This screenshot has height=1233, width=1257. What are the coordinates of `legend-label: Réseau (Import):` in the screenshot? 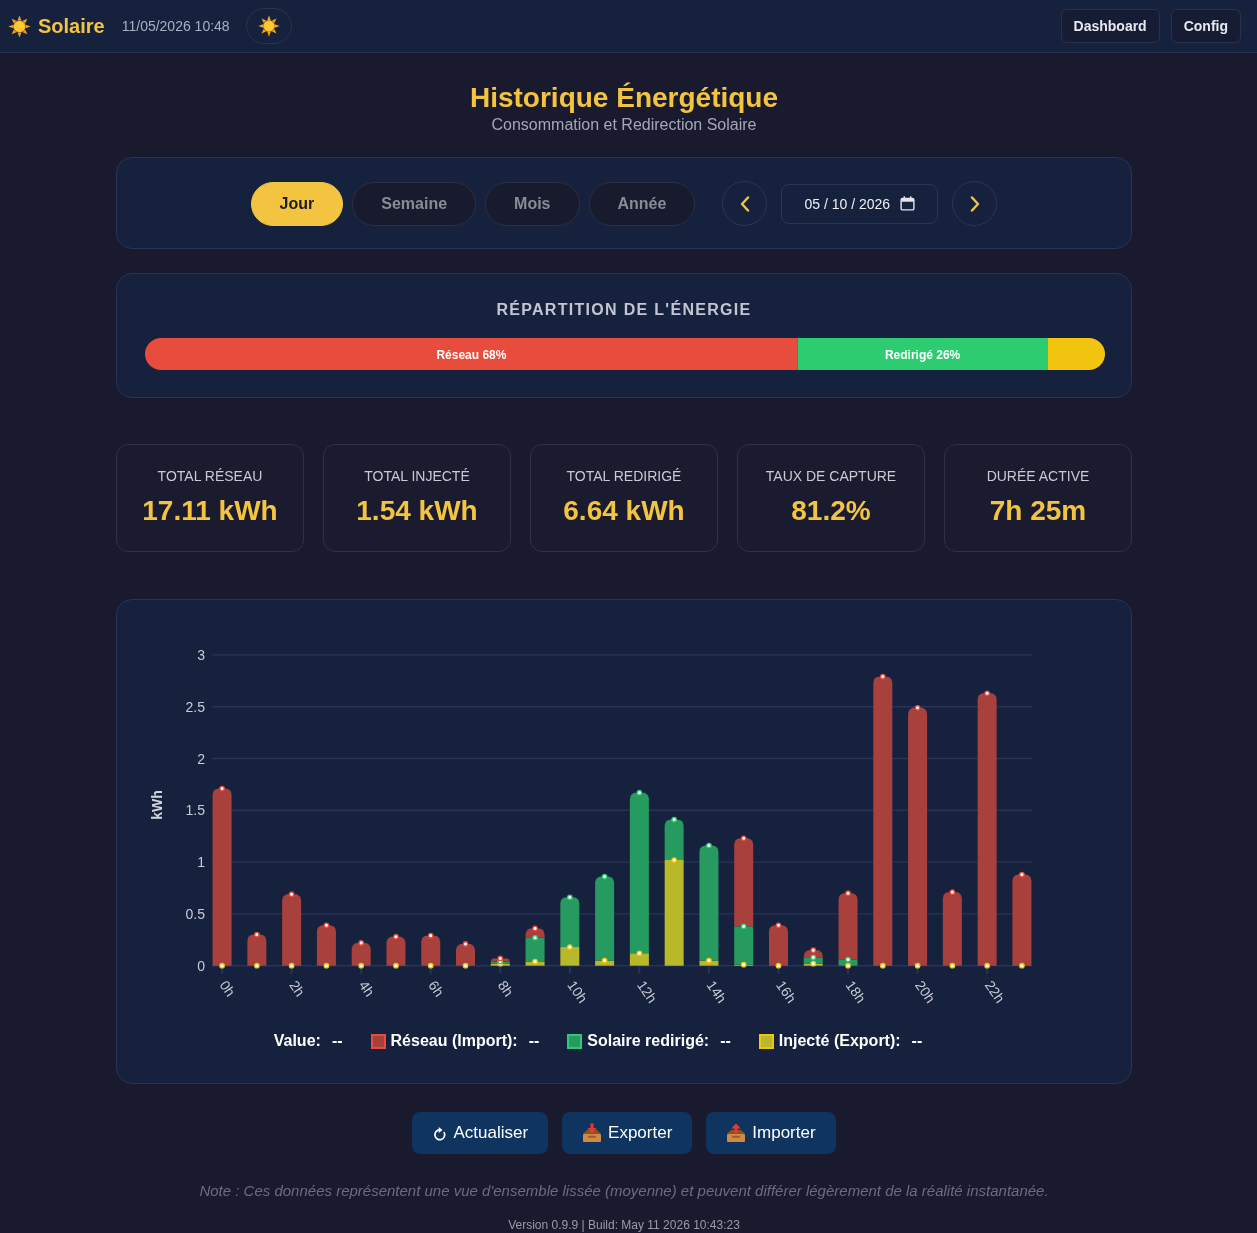 It's located at (454, 1041).